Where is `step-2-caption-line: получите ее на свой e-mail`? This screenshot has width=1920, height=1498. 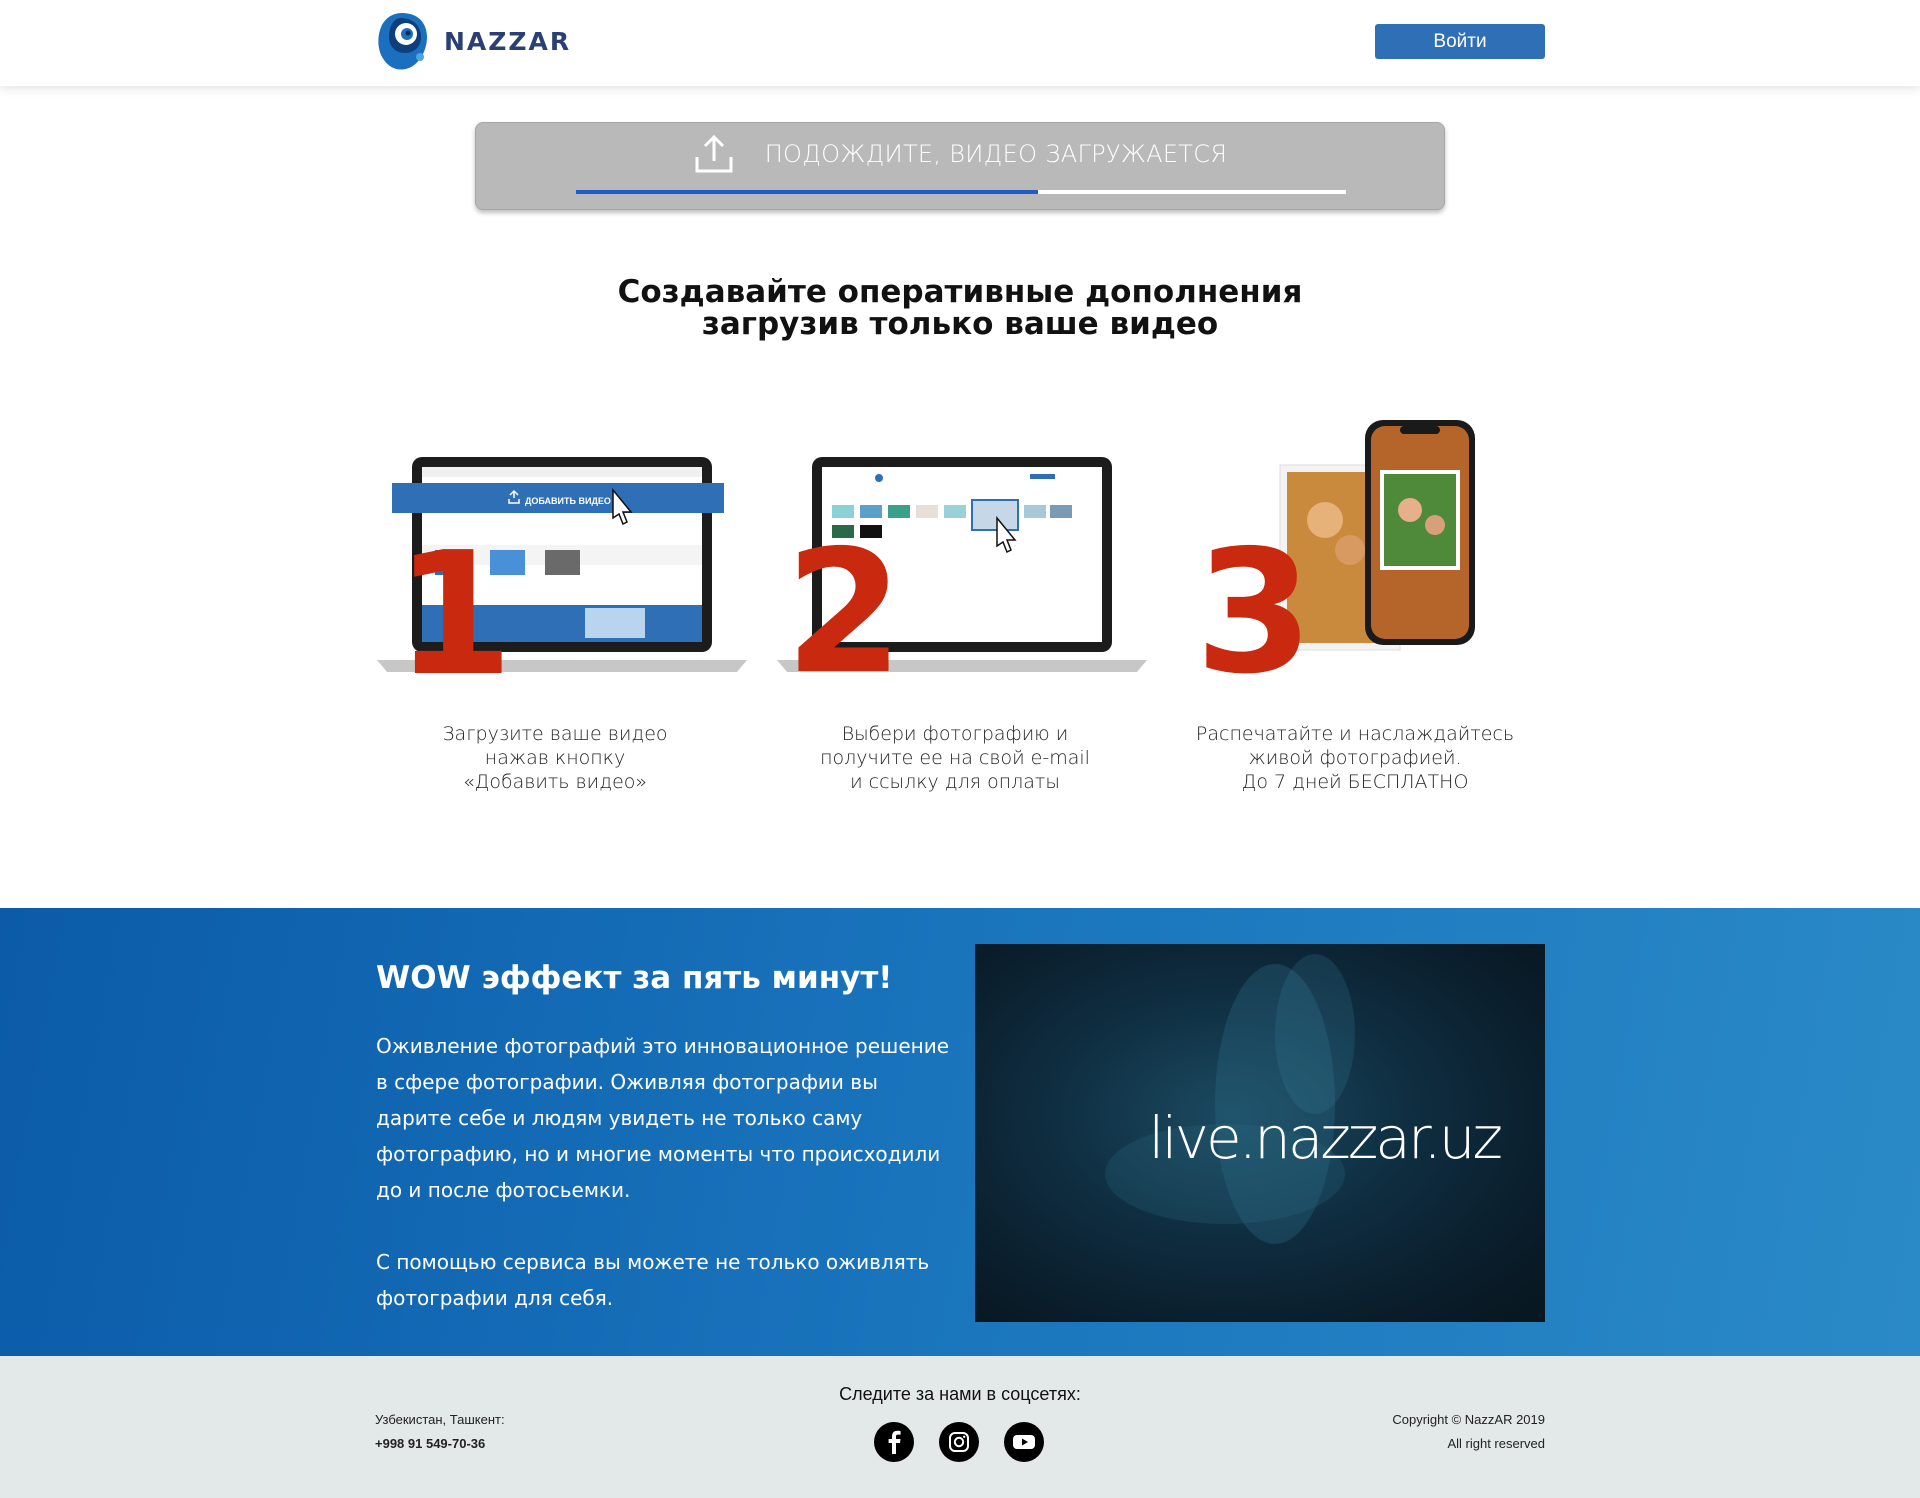
step-2-caption-line: получите ее на свой e-mail is located at coordinates (955, 758).